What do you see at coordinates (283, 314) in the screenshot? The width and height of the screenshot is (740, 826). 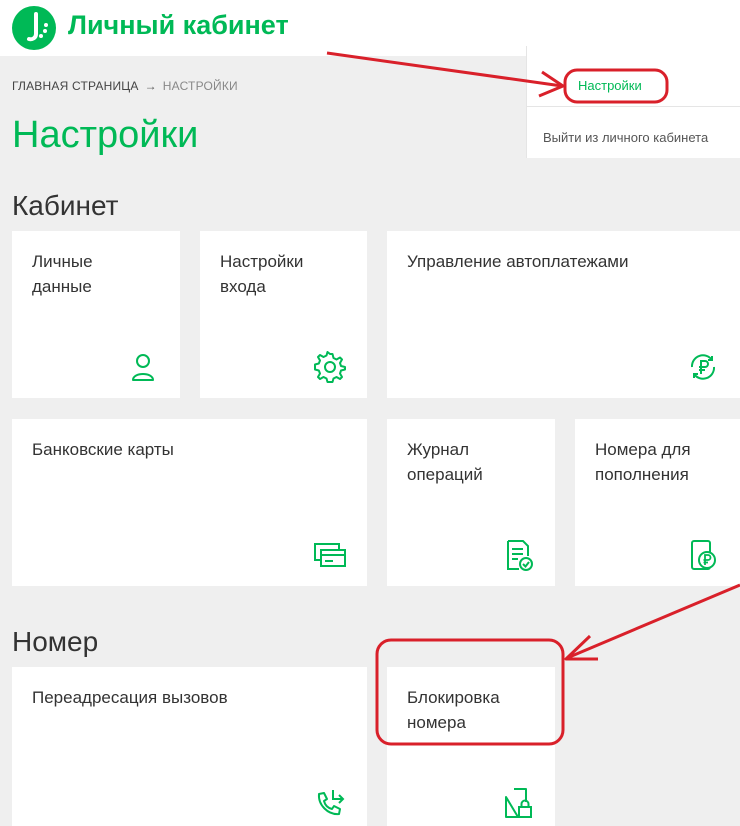 I see `tile-login-settings: Настройки входа` at bounding box center [283, 314].